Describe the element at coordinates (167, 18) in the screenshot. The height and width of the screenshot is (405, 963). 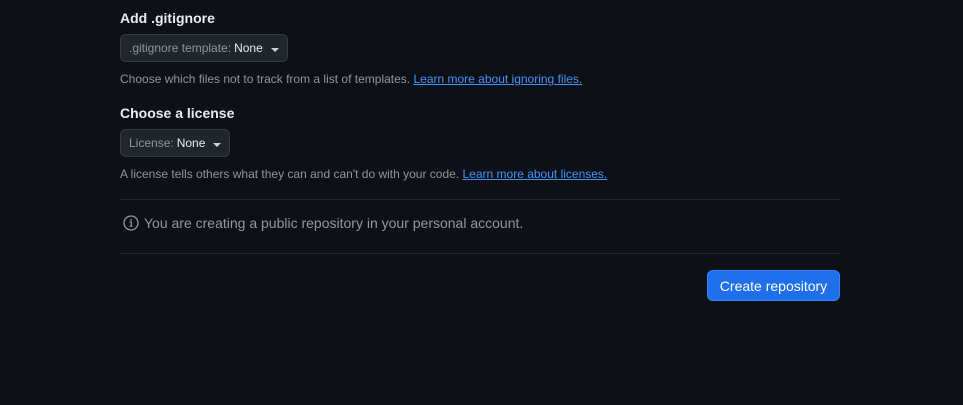
I see `gitignore-title: Add .gitignore` at that location.